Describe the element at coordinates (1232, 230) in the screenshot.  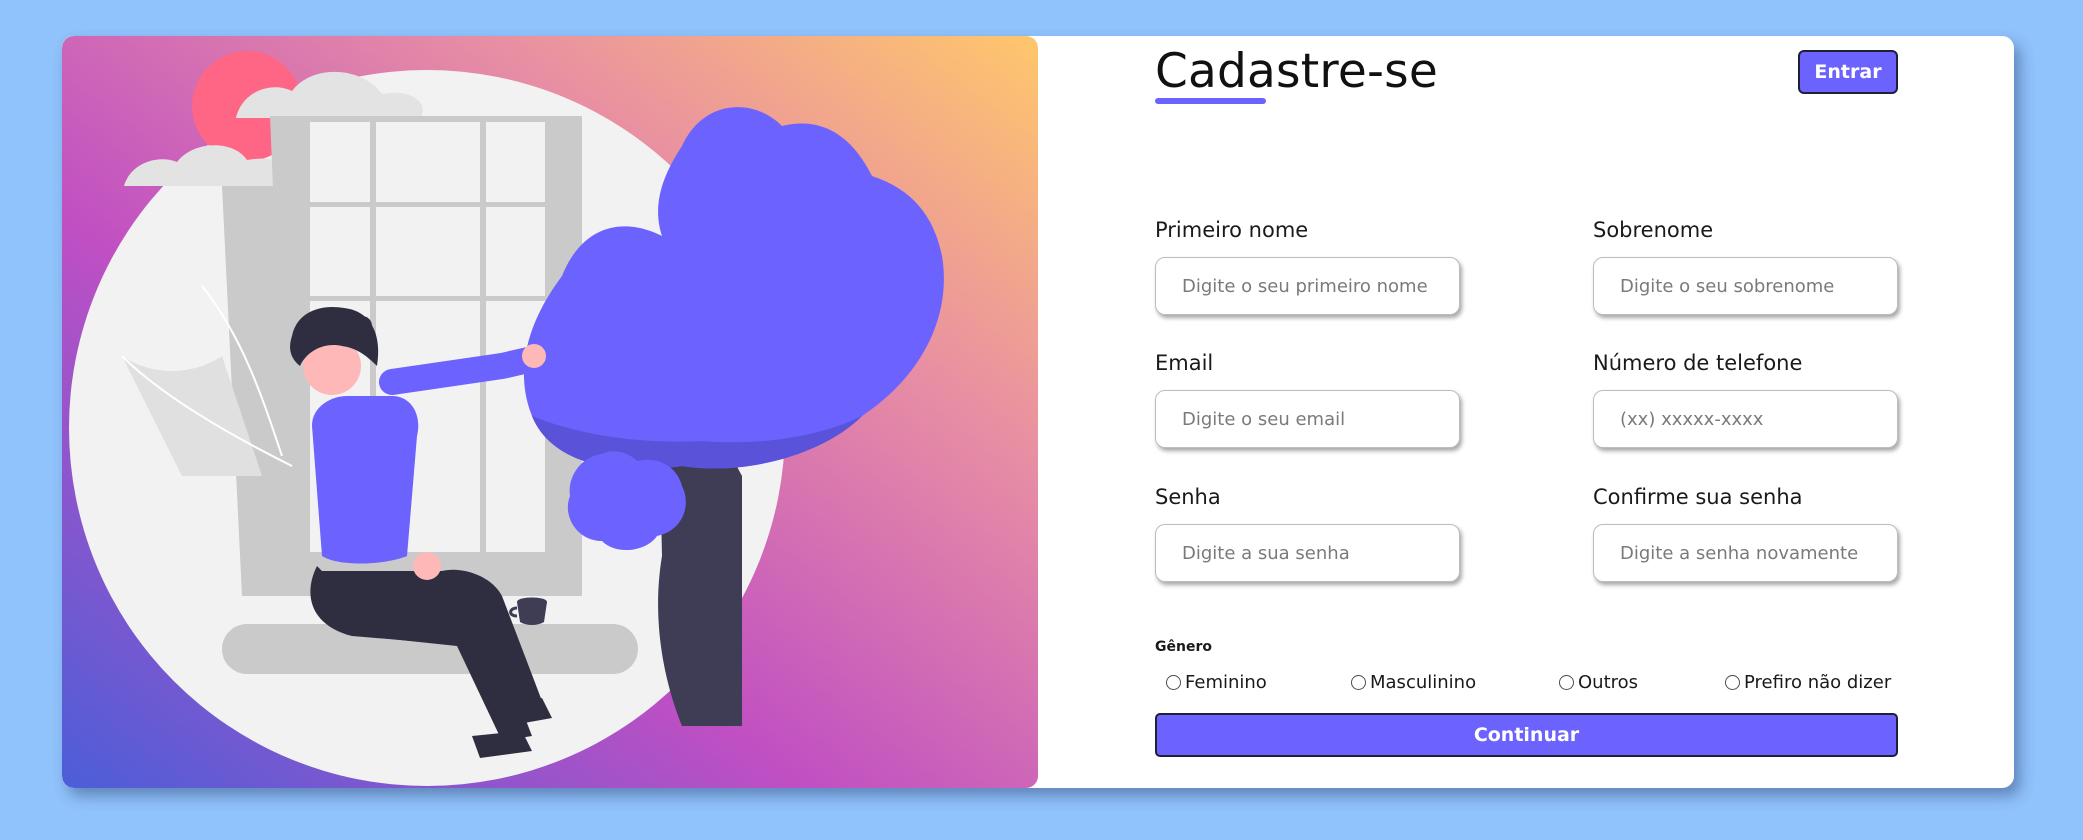
I see `first-name-label: Primeiro nome` at that location.